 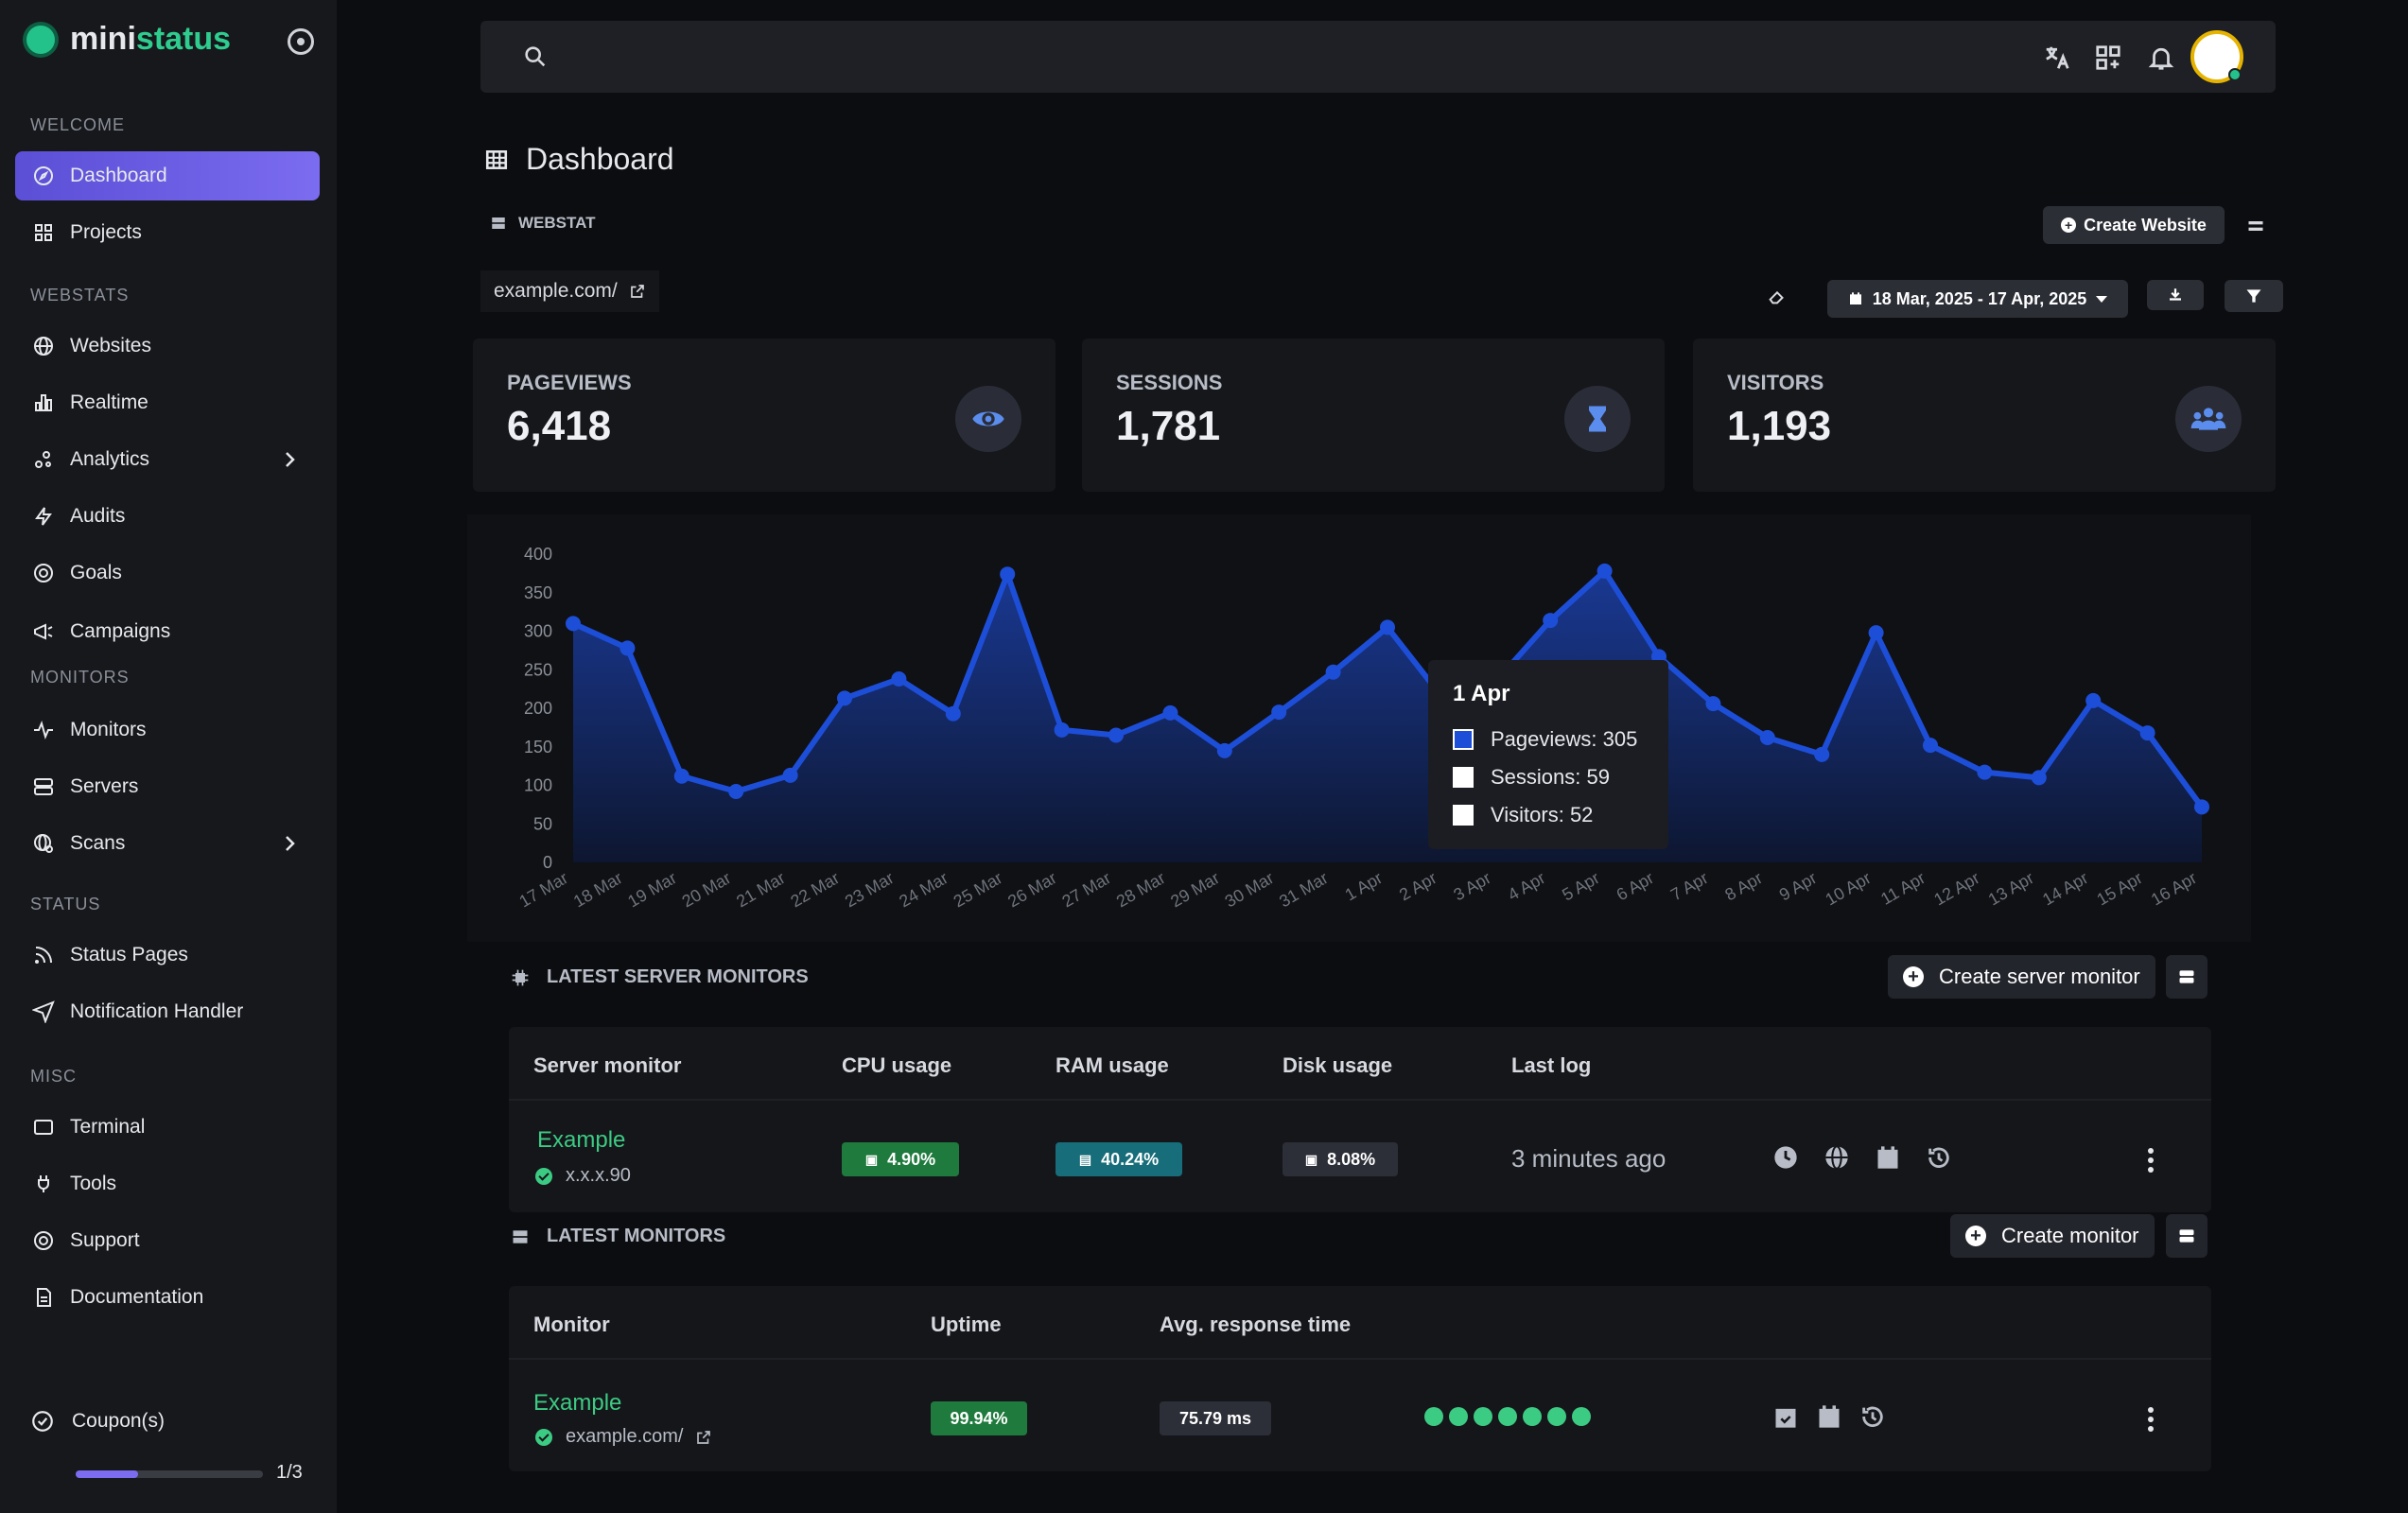 What do you see at coordinates (2108, 58) in the screenshot?
I see `apps-add-icon` at bounding box center [2108, 58].